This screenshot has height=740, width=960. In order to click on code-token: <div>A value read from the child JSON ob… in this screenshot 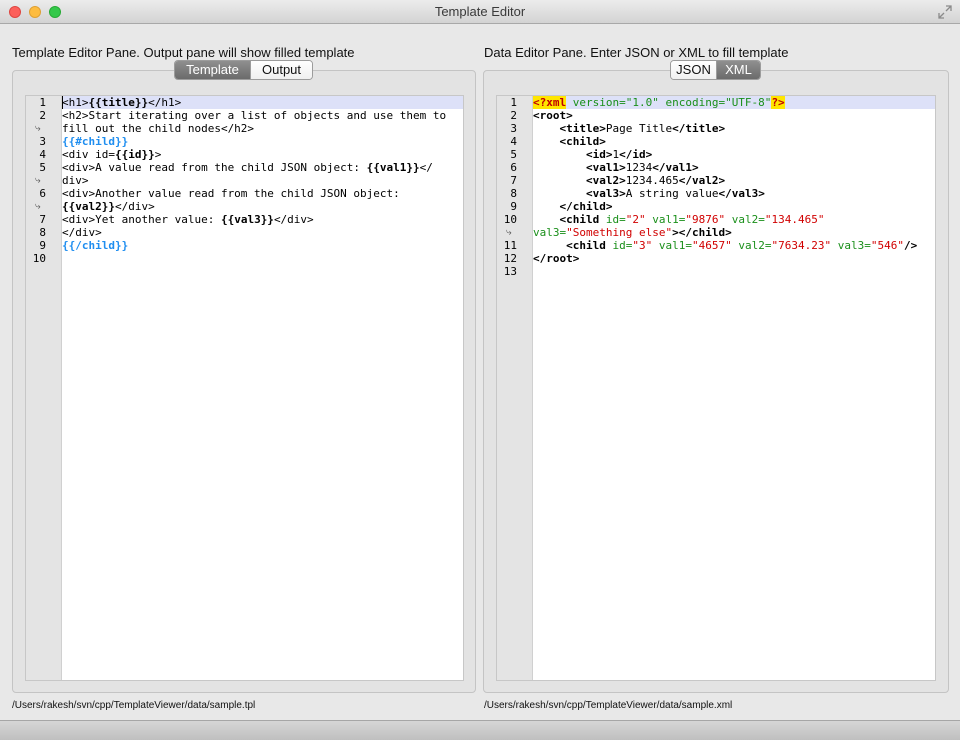, I will do `click(214, 167)`.